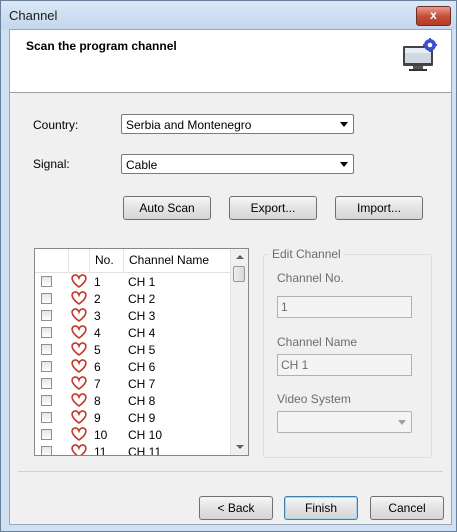  Describe the element at coordinates (97, 333) in the screenshot. I see `channel-number: 4` at that location.